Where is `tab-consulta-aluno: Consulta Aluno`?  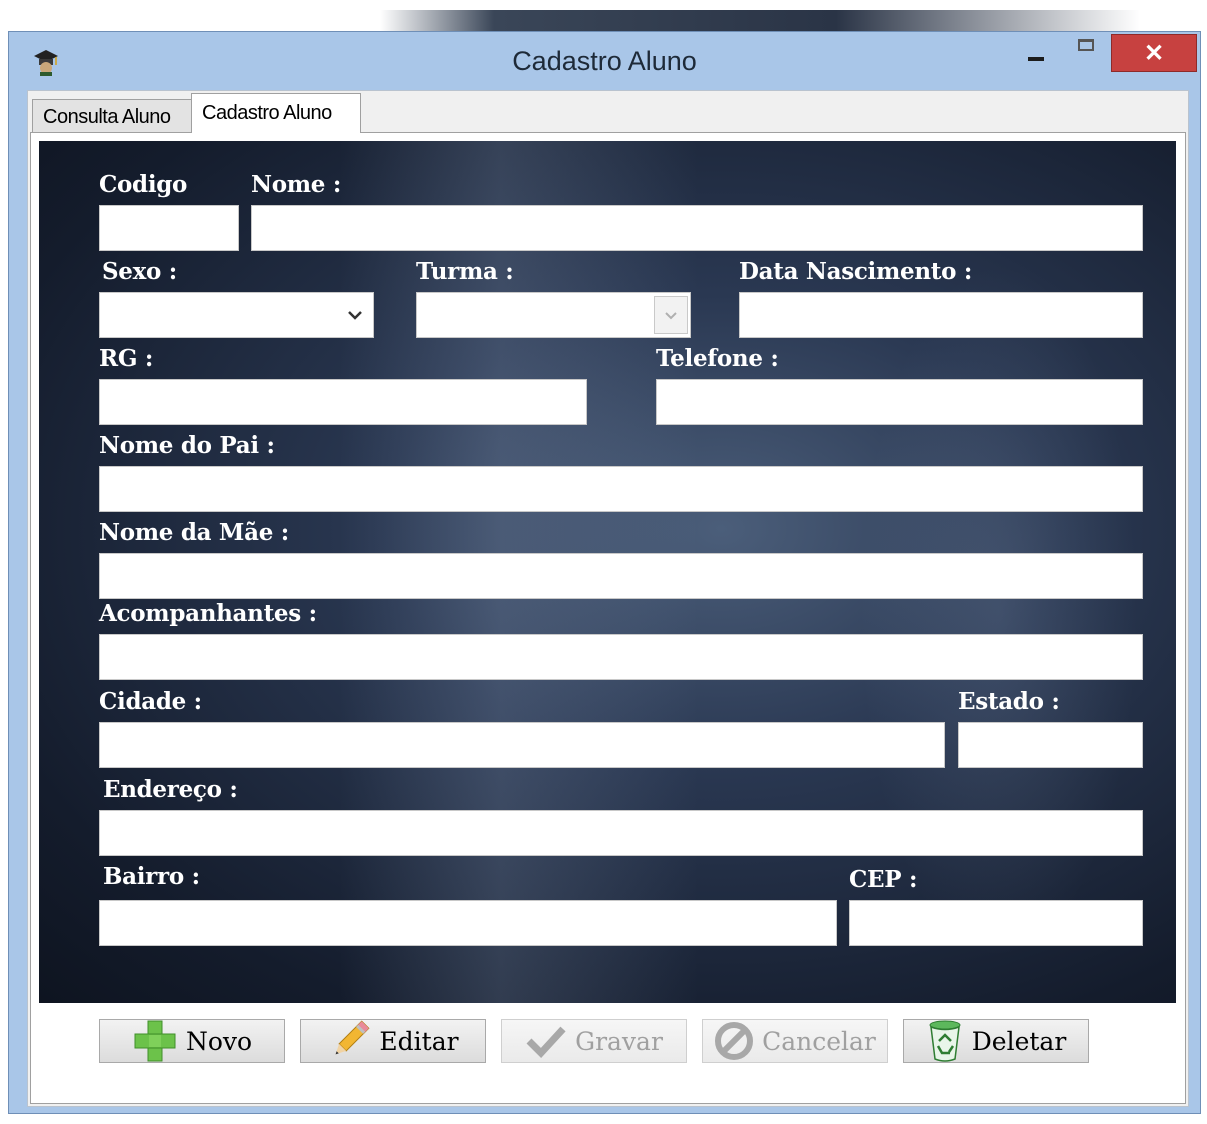
tab-consulta-aluno: Consulta Aluno is located at coordinates (112, 117).